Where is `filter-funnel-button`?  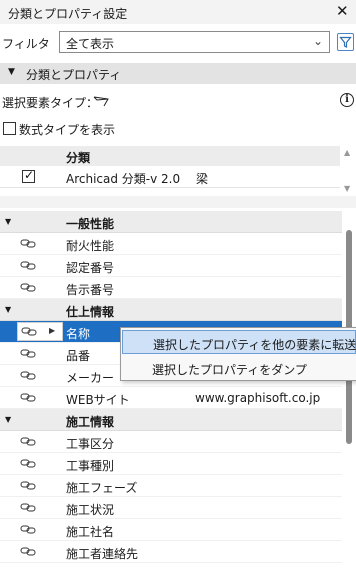 filter-funnel-button is located at coordinates (345, 42).